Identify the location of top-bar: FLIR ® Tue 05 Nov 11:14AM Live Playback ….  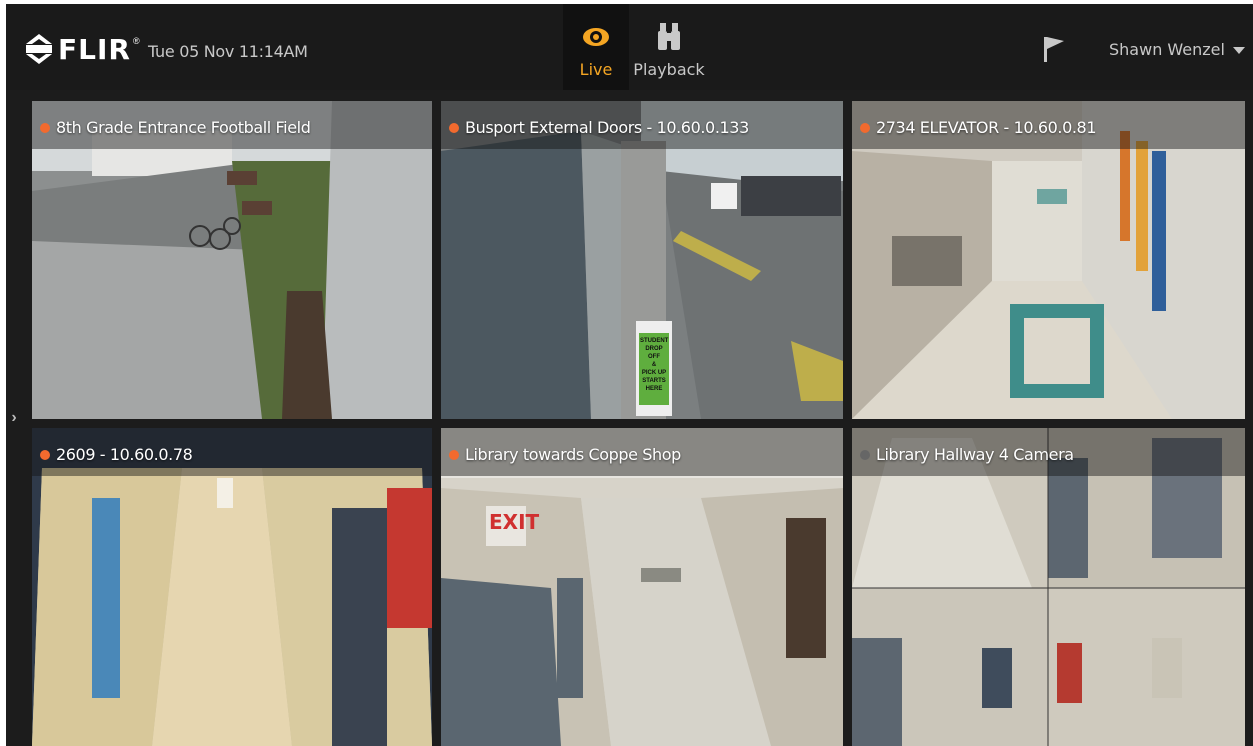
(629, 47).